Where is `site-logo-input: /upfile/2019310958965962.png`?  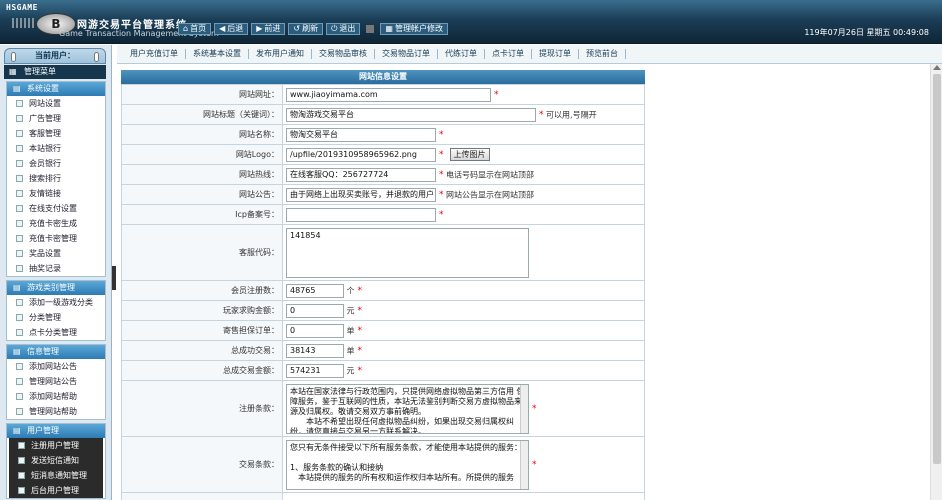 site-logo-input: /upfile/2019310958965962.png is located at coordinates (361, 154).